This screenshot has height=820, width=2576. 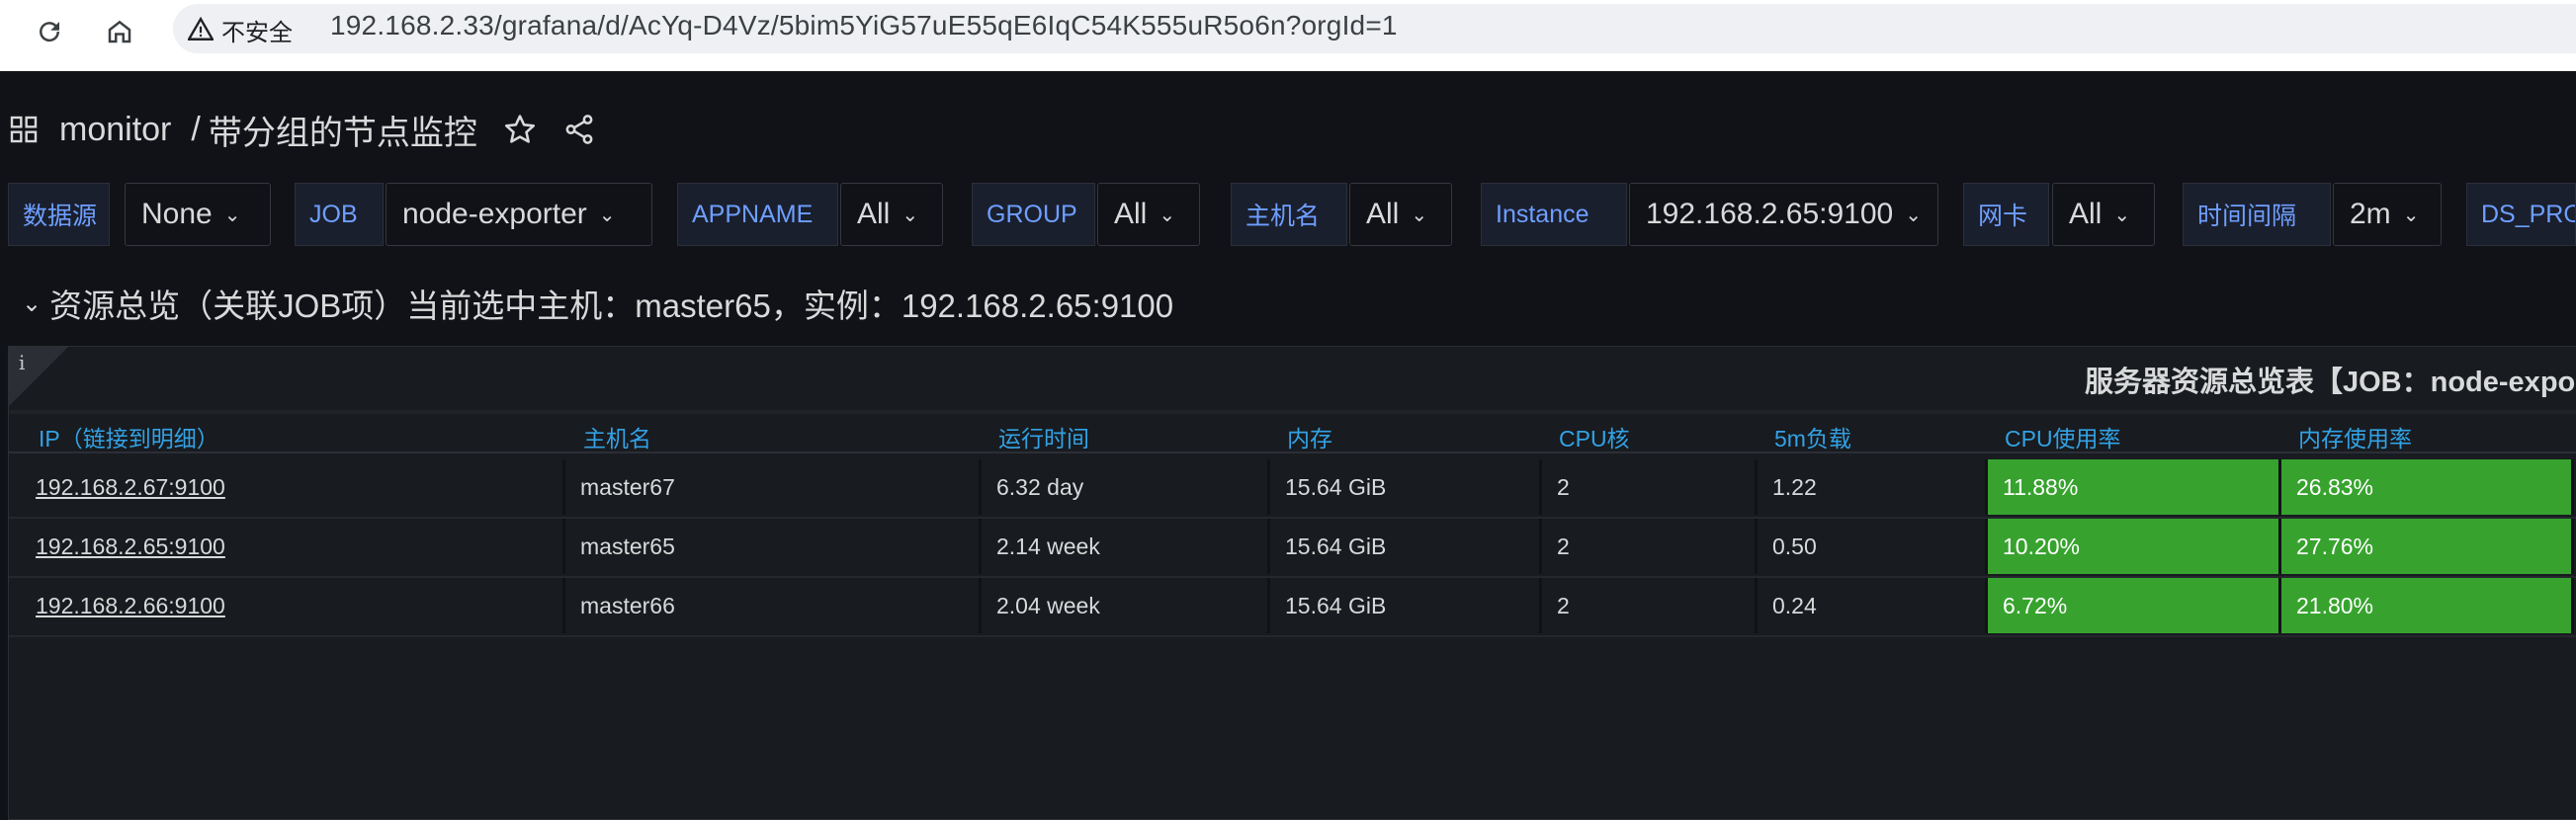 What do you see at coordinates (293, 605) in the screenshot?
I see `ip-link: 192.168.2.66:9100` at bounding box center [293, 605].